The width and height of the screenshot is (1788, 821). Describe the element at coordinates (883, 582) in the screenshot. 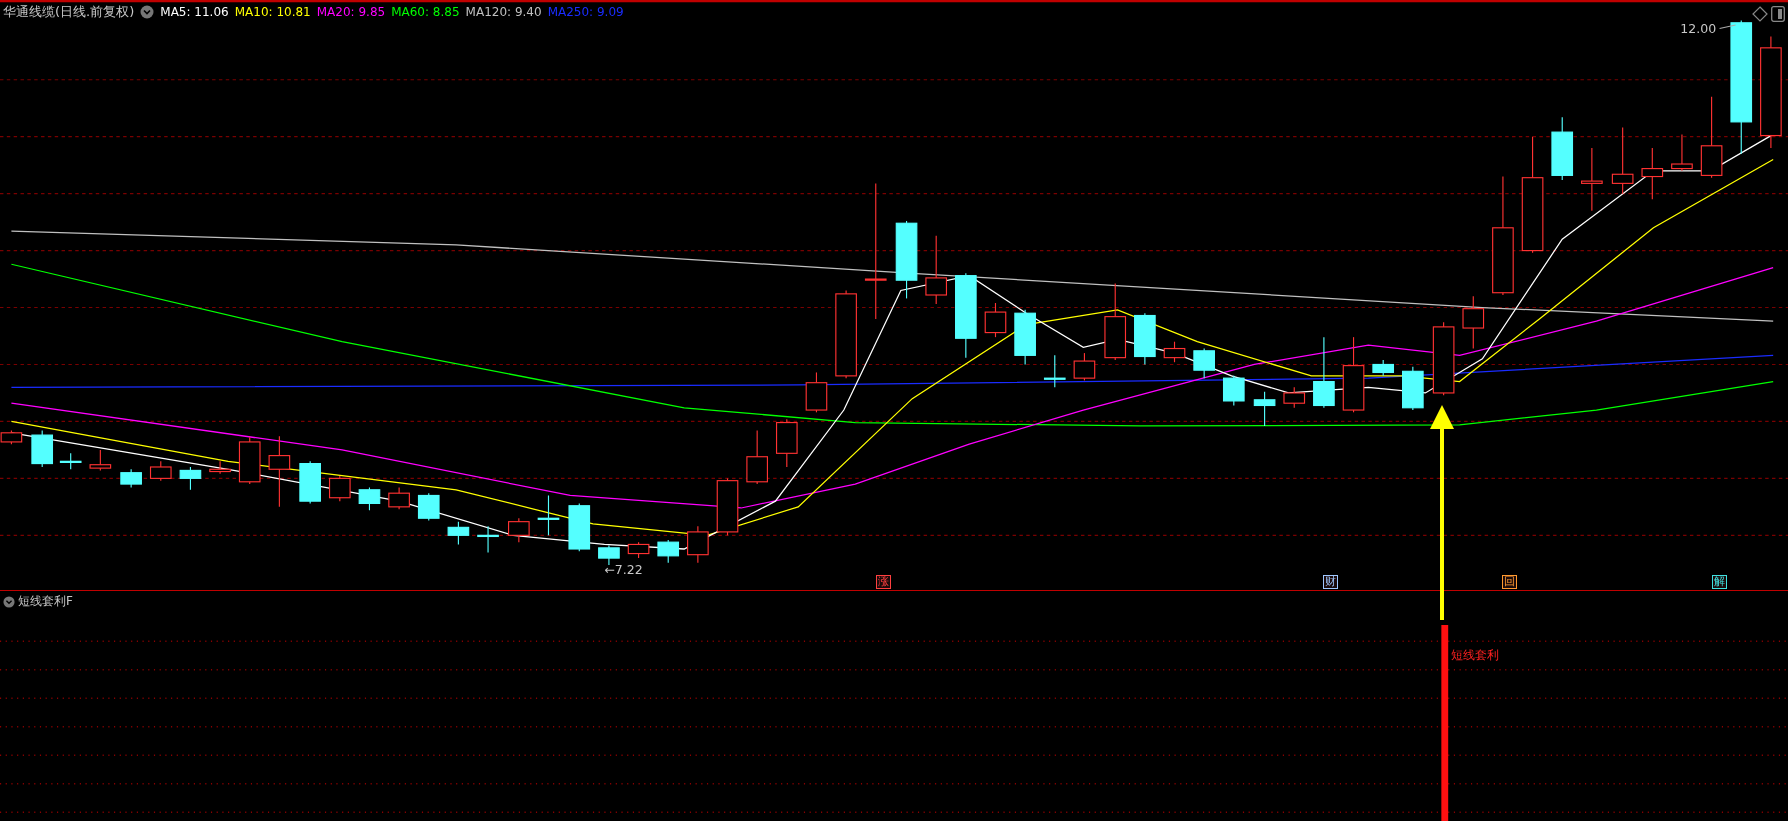

I see `event-marker: 涨` at that location.